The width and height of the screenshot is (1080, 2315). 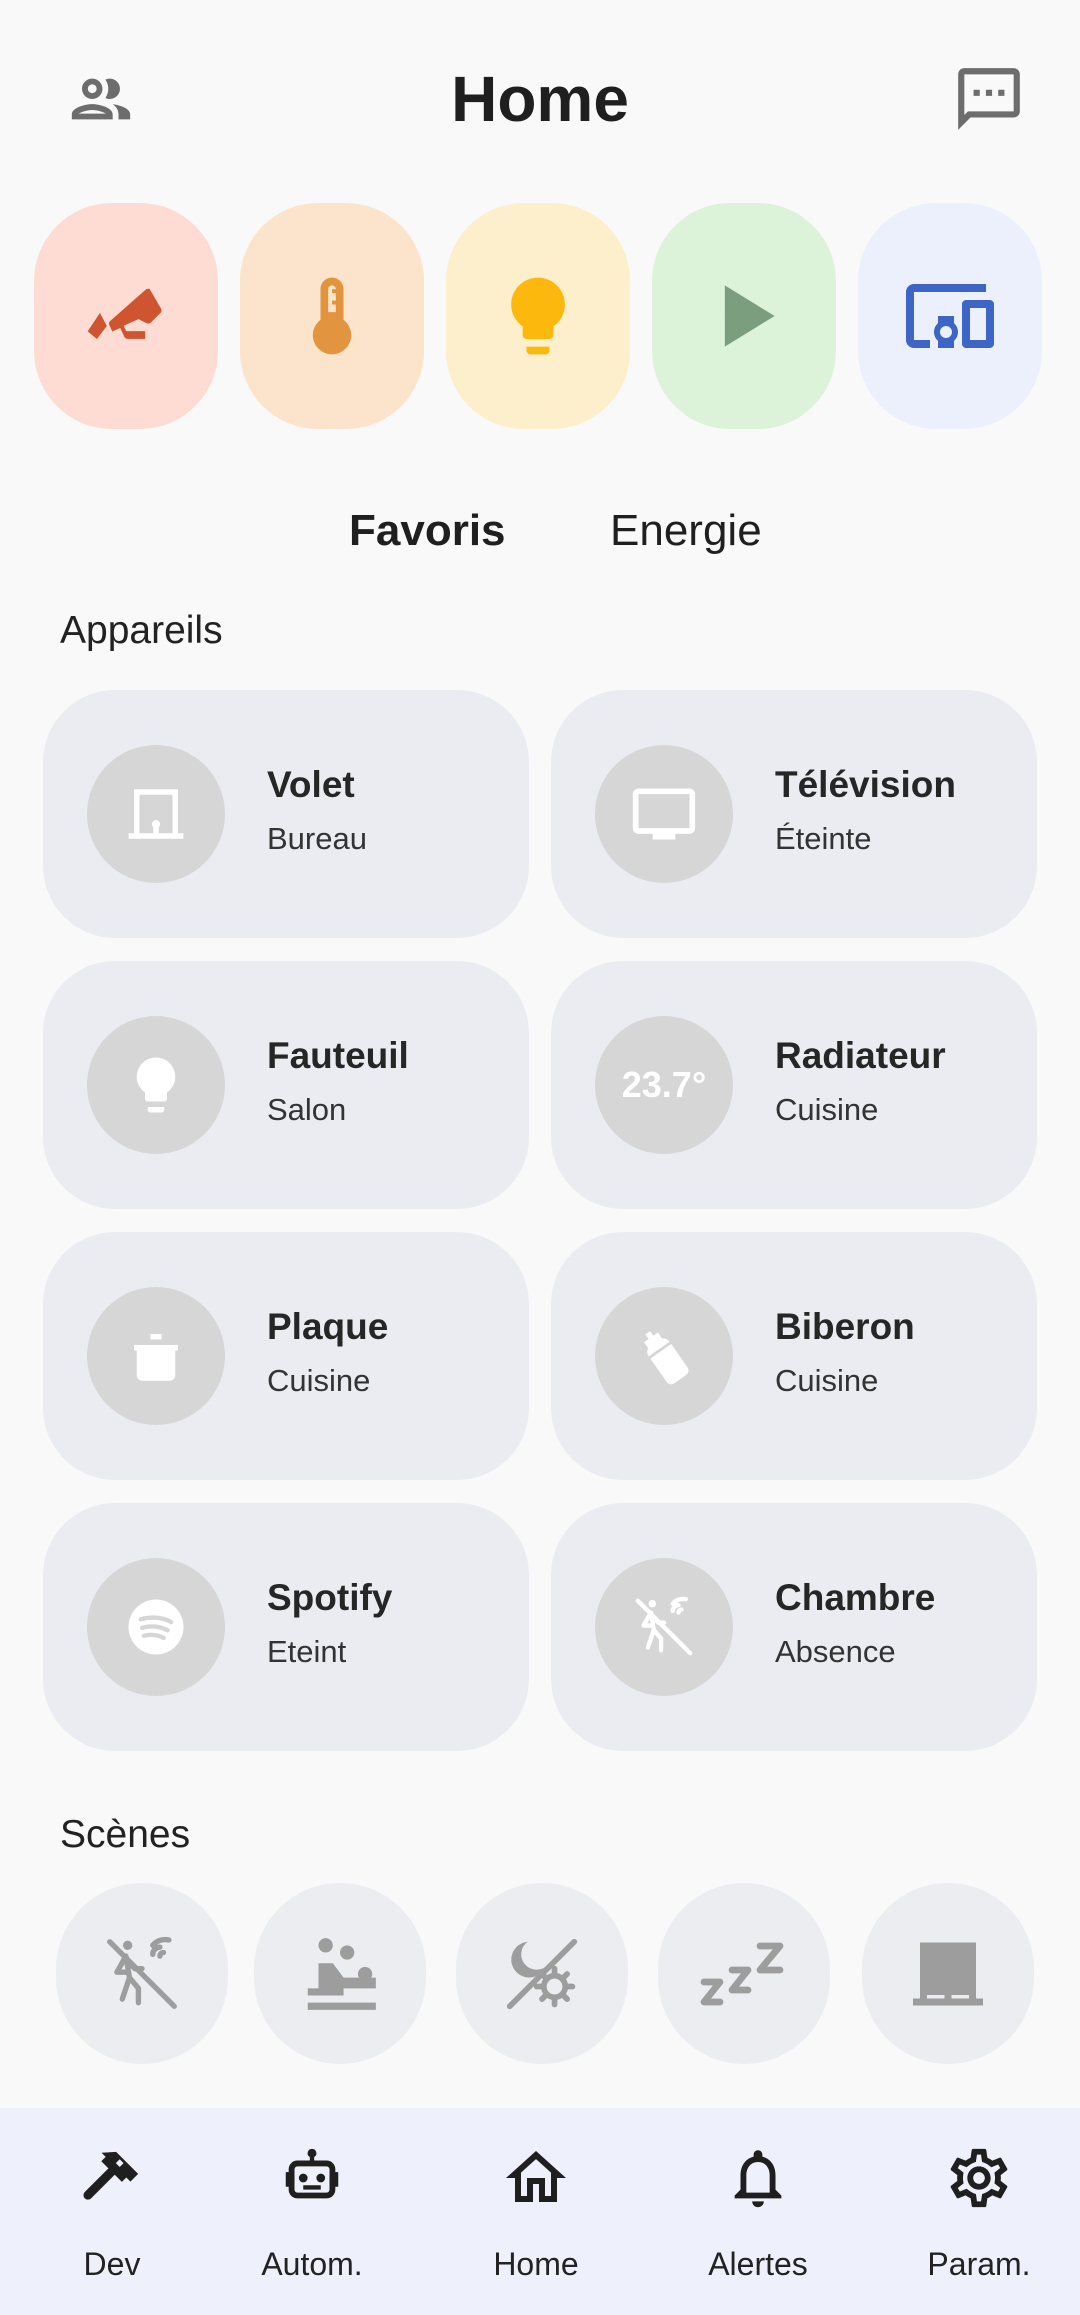 I want to click on scene-day-night-button, so click(x=542, y=1973).